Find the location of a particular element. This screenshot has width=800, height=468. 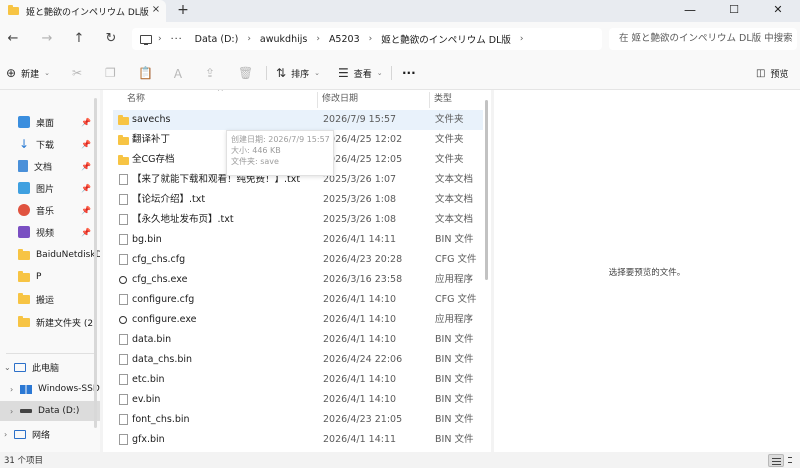

file-type: 文本文档 is located at coordinates (454, 199).